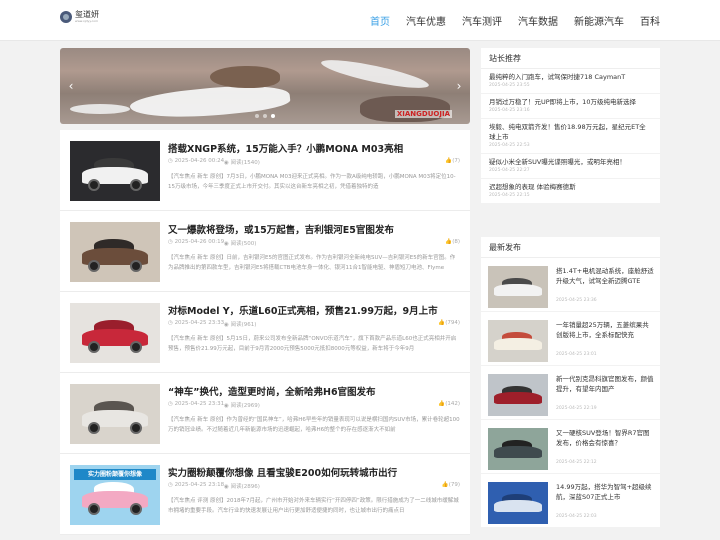  What do you see at coordinates (538, 20) in the screenshot?
I see `nav-car-data: 汽车数据` at bounding box center [538, 20].